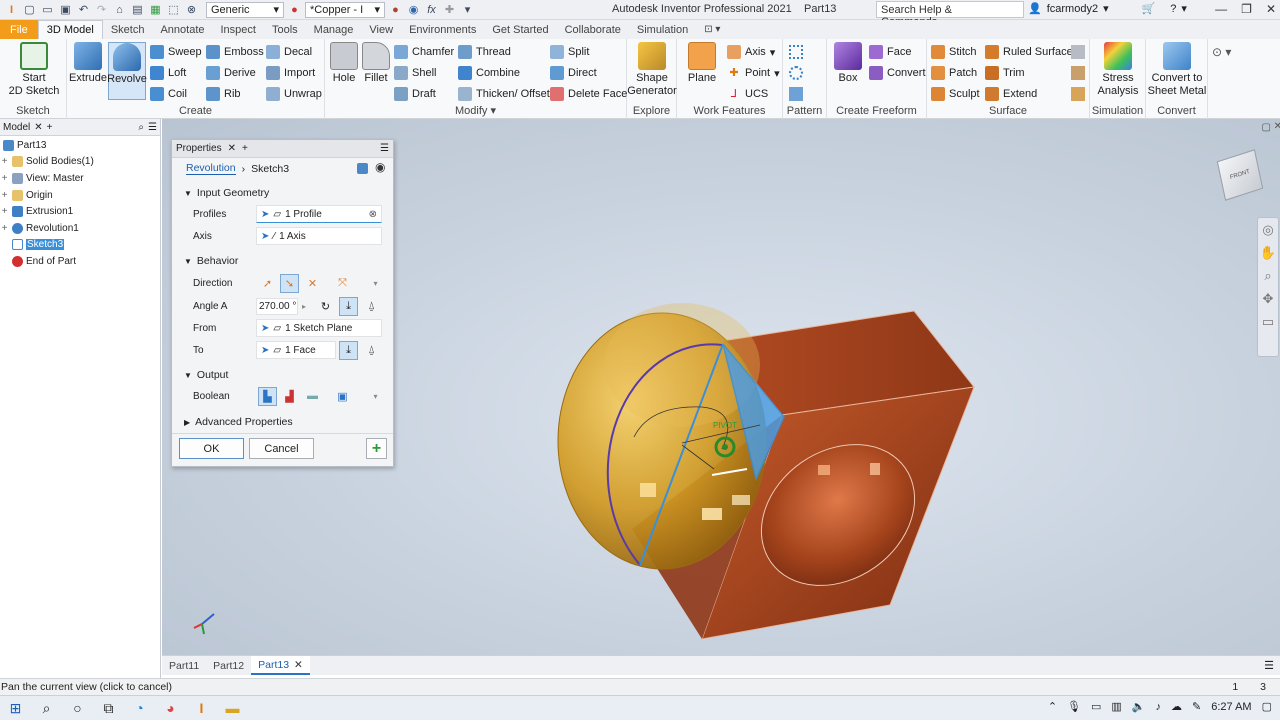 The height and width of the screenshot is (721, 1280). I want to click on look-at-icon: ▭, so click(1268, 321).